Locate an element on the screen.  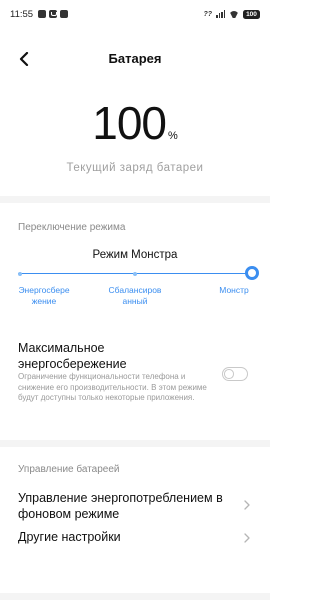
battery-charge-display: 100% is located at coordinates (135, 123).